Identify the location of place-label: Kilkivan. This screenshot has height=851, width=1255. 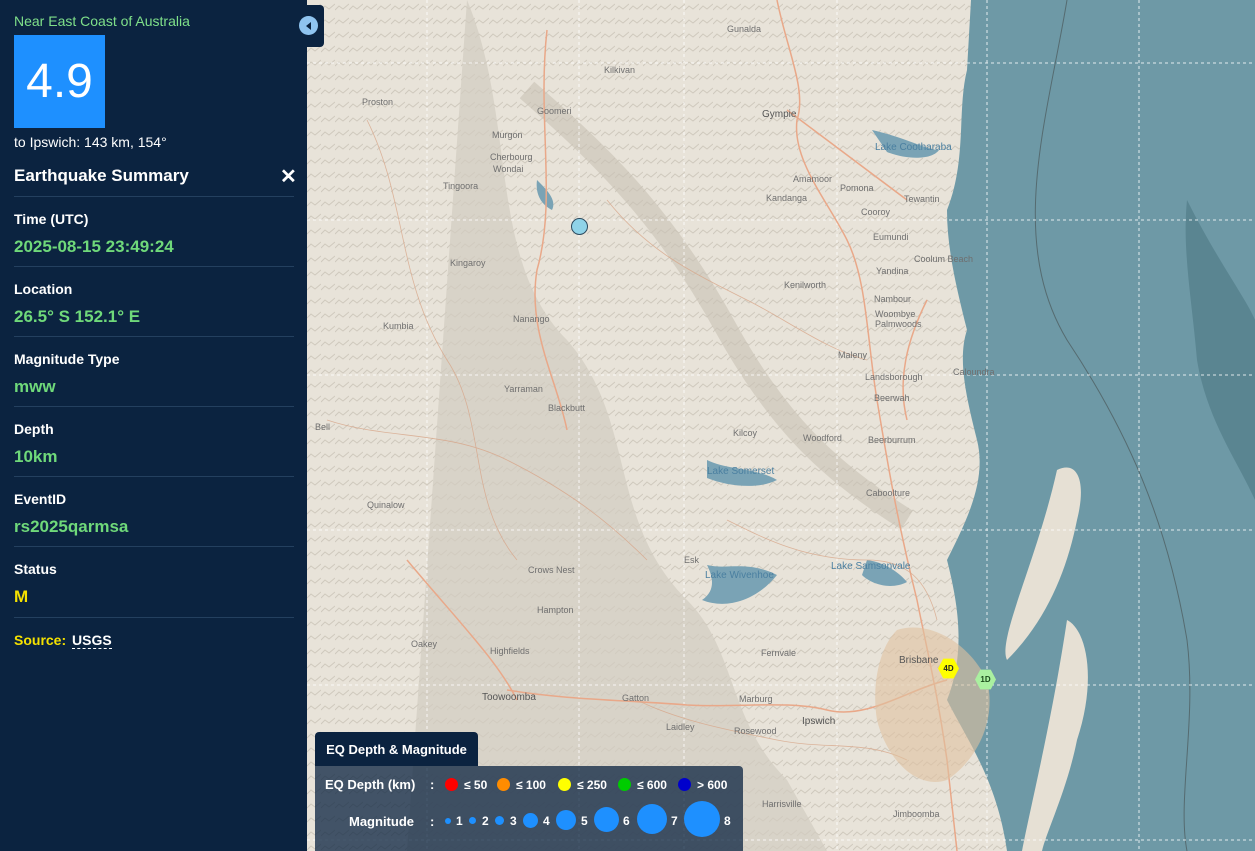
(620, 70).